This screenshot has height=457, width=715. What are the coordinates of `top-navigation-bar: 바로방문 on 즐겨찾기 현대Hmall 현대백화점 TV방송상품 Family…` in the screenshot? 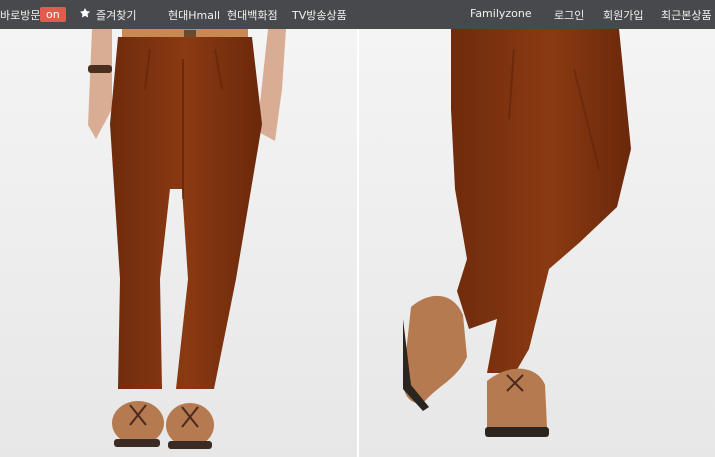 It's located at (357, 14).